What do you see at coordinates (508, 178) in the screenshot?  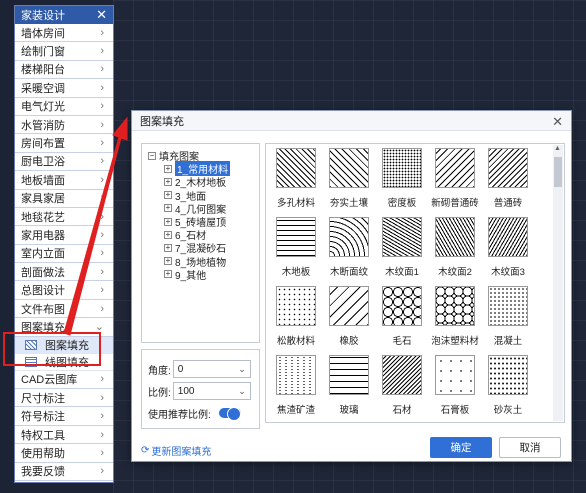 I see `pattern-tile: 普通砖` at bounding box center [508, 178].